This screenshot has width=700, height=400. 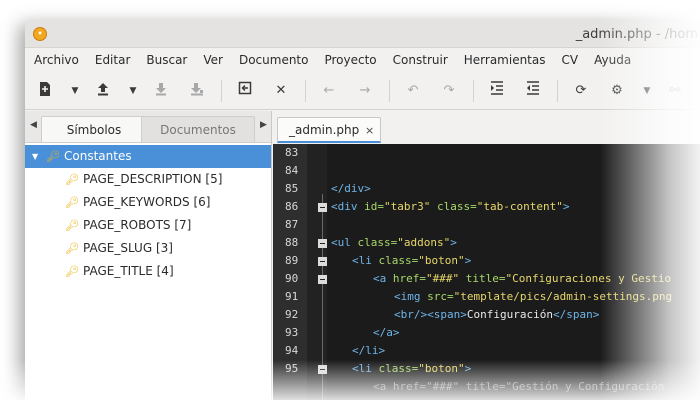 What do you see at coordinates (161, 91) in the screenshot?
I see `save-icon` at bounding box center [161, 91].